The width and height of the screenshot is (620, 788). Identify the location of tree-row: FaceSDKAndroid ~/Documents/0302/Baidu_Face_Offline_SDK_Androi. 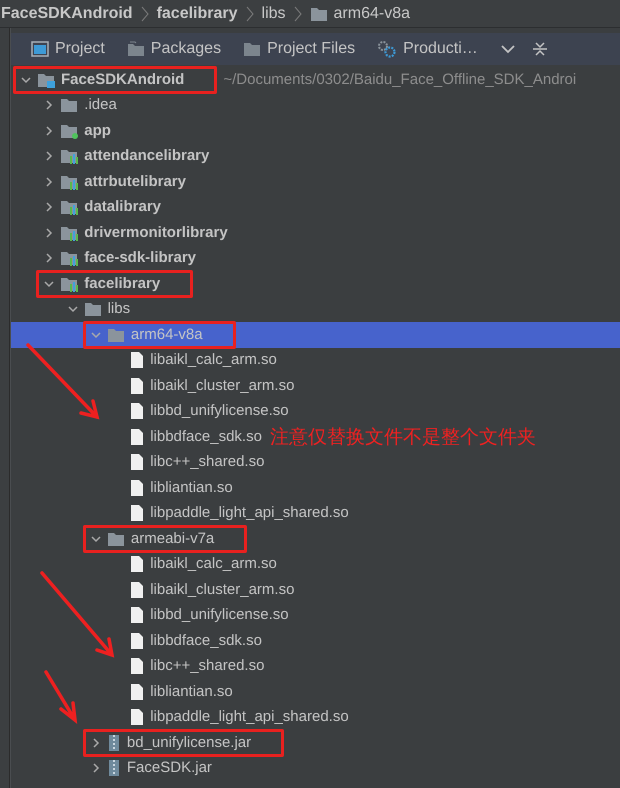
(315, 79).